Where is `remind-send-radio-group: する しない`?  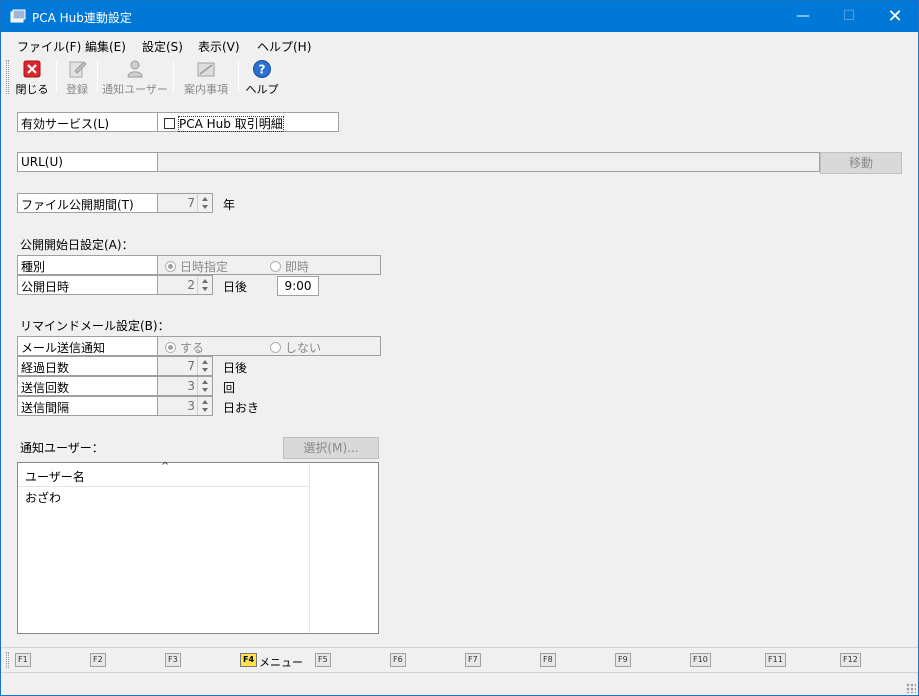 remind-send-radio-group: する しない is located at coordinates (269, 346).